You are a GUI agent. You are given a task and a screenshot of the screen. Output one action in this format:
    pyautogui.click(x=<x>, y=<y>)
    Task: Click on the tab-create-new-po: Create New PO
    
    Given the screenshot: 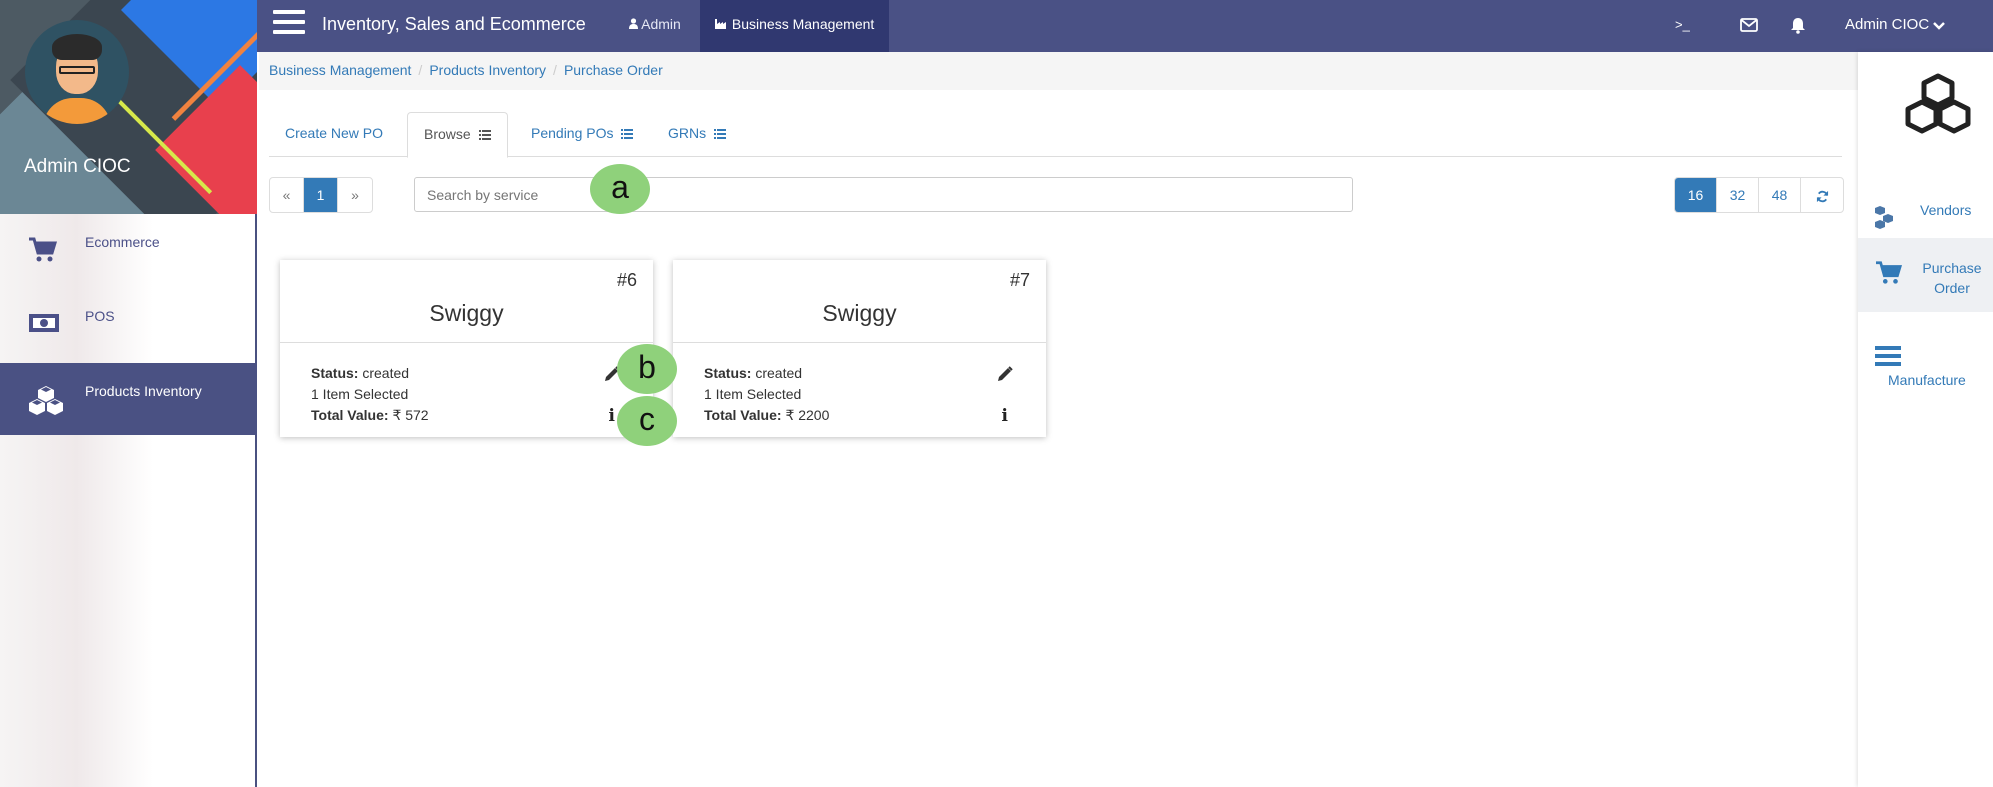 What is the action you would take?
    pyautogui.click(x=334, y=134)
    